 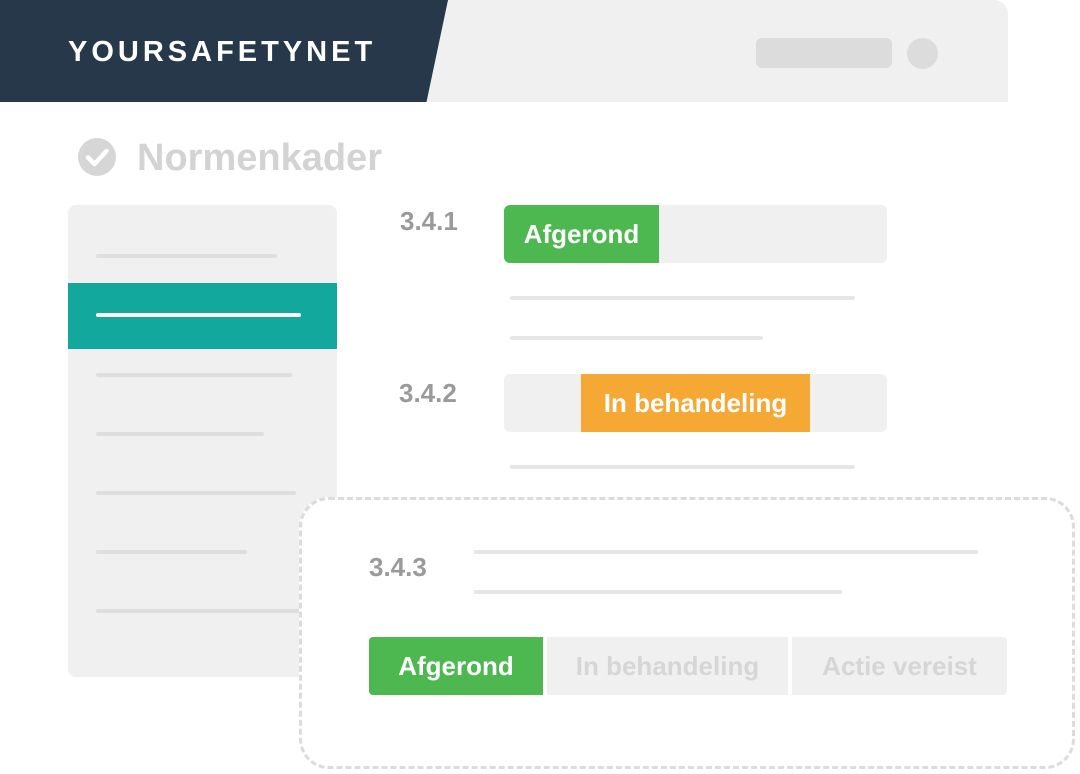 What do you see at coordinates (198, 315) in the screenshot?
I see `sidebar-item-active-label` at bounding box center [198, 315].